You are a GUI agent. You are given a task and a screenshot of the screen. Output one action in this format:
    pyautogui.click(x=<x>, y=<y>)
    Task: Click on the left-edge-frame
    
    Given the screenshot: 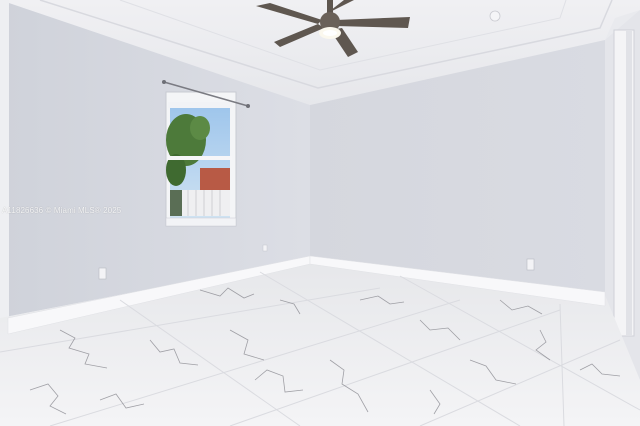 What is the action you would take?
    pyautogui.click(x=4, y=165)
    